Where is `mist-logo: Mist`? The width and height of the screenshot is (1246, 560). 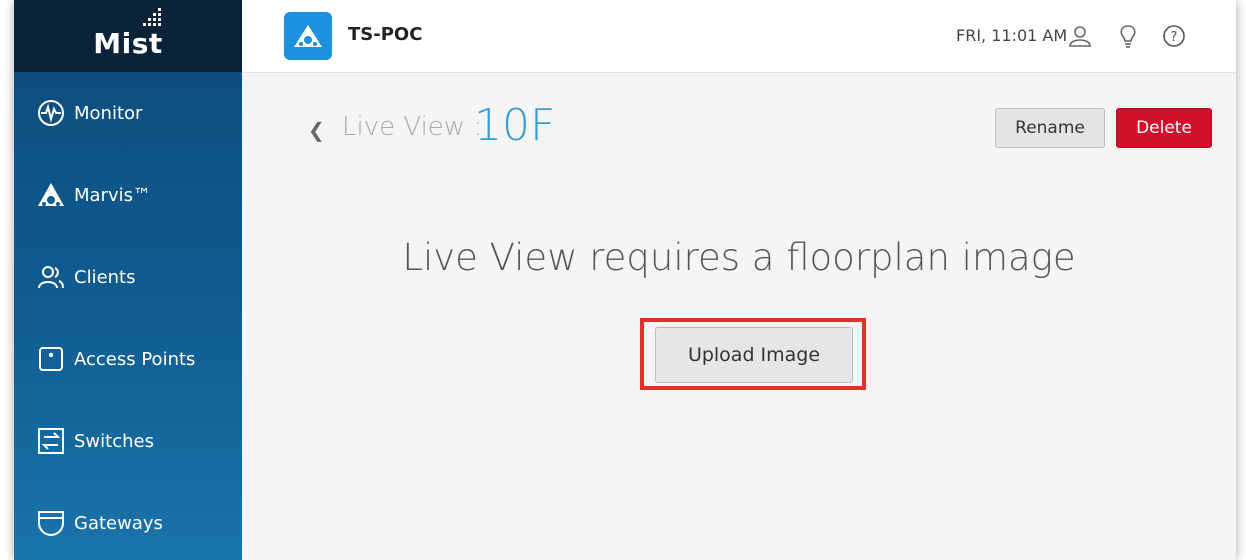 mist-logo: Mist is located at coordinates (128, 36).